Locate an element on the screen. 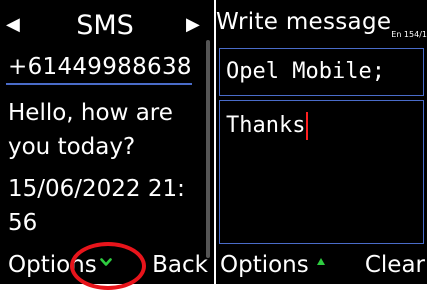 This screenshot has width=427, height=293. highlight-annotation-circle is located at coordinates (108, 266).